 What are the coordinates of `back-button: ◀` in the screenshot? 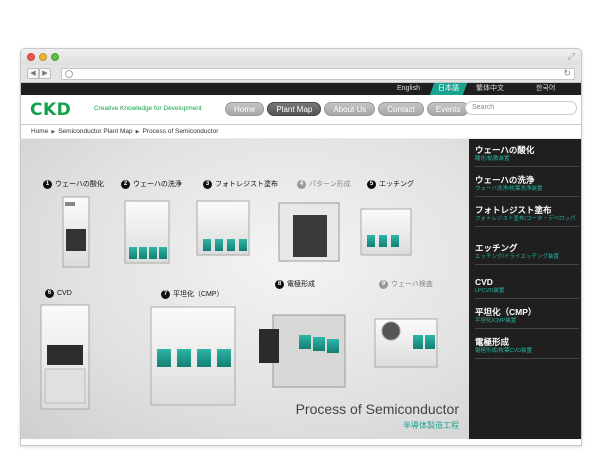 It's located at (33, 73).